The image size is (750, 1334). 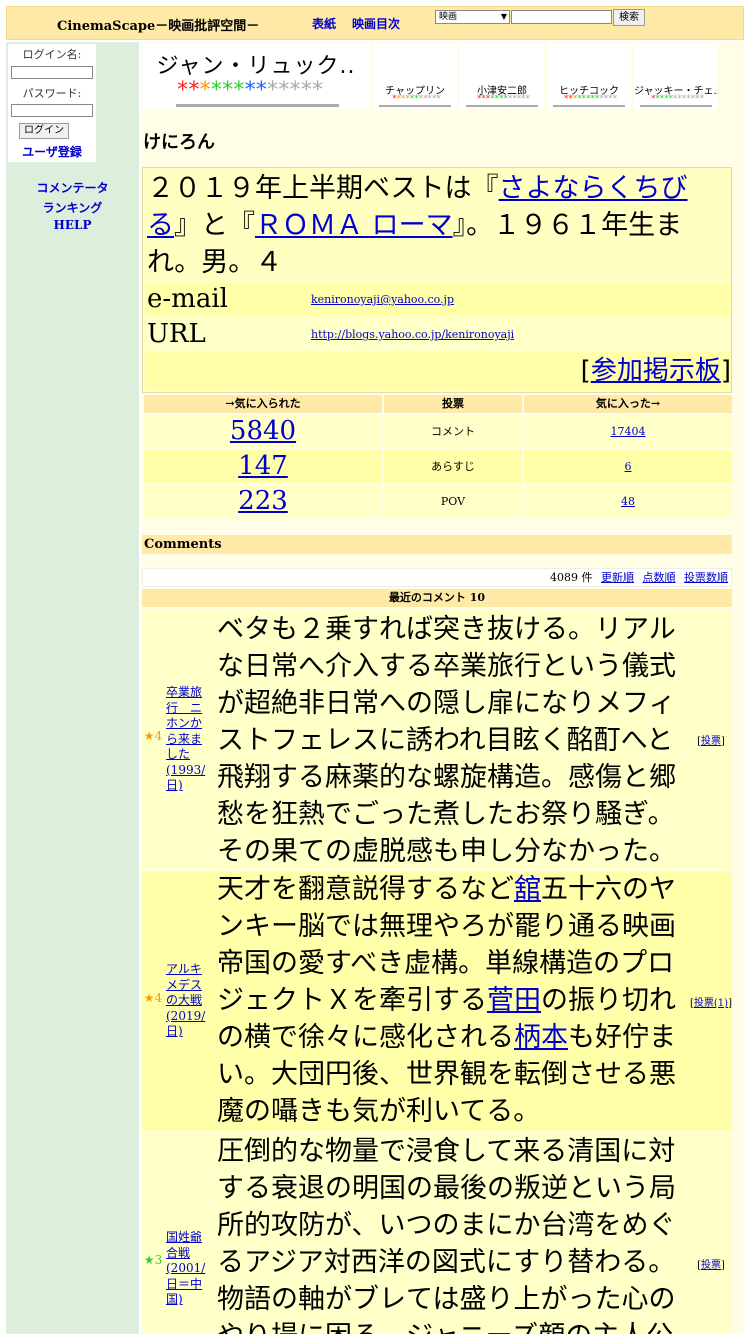 What do you see at coordinates (541, 1037) in the screenshot?
I see `person-link-emoto: 柄本` at bounding box center [541, 1037].